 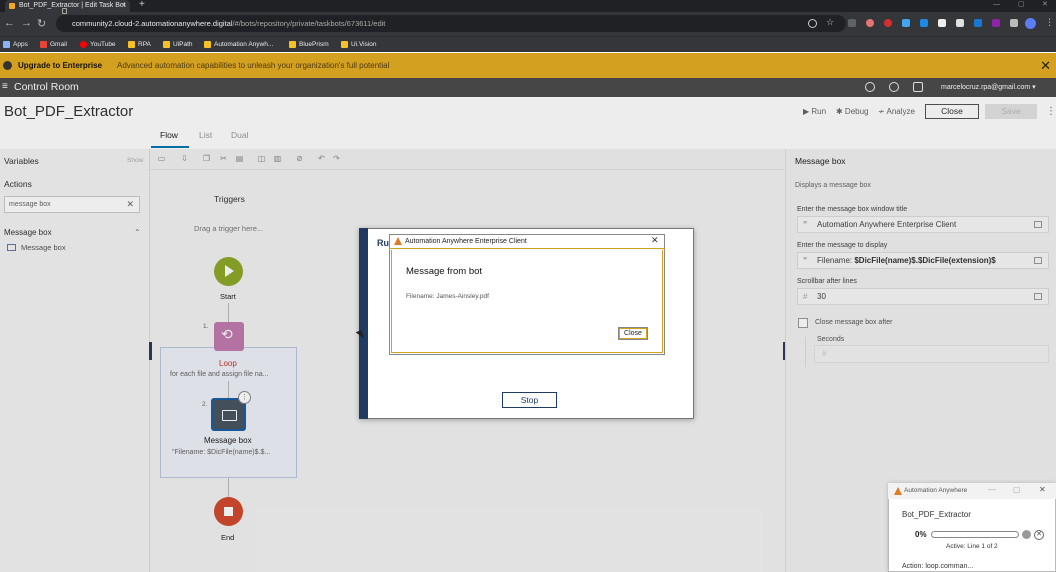 I want to click on back-icon: ←, so click(x=9, y=23).